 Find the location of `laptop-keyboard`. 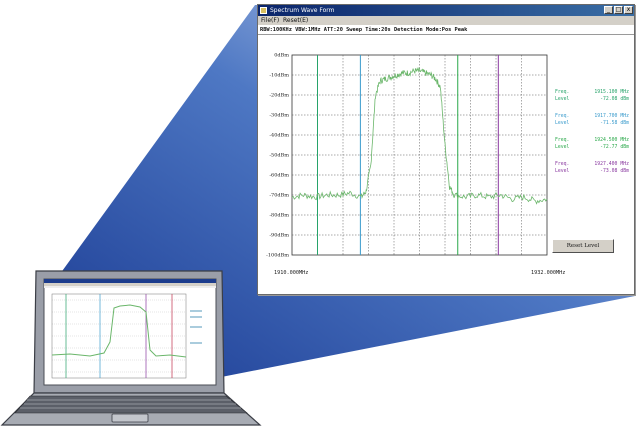

laptop-keyboard is located at coordinates (131, 404).